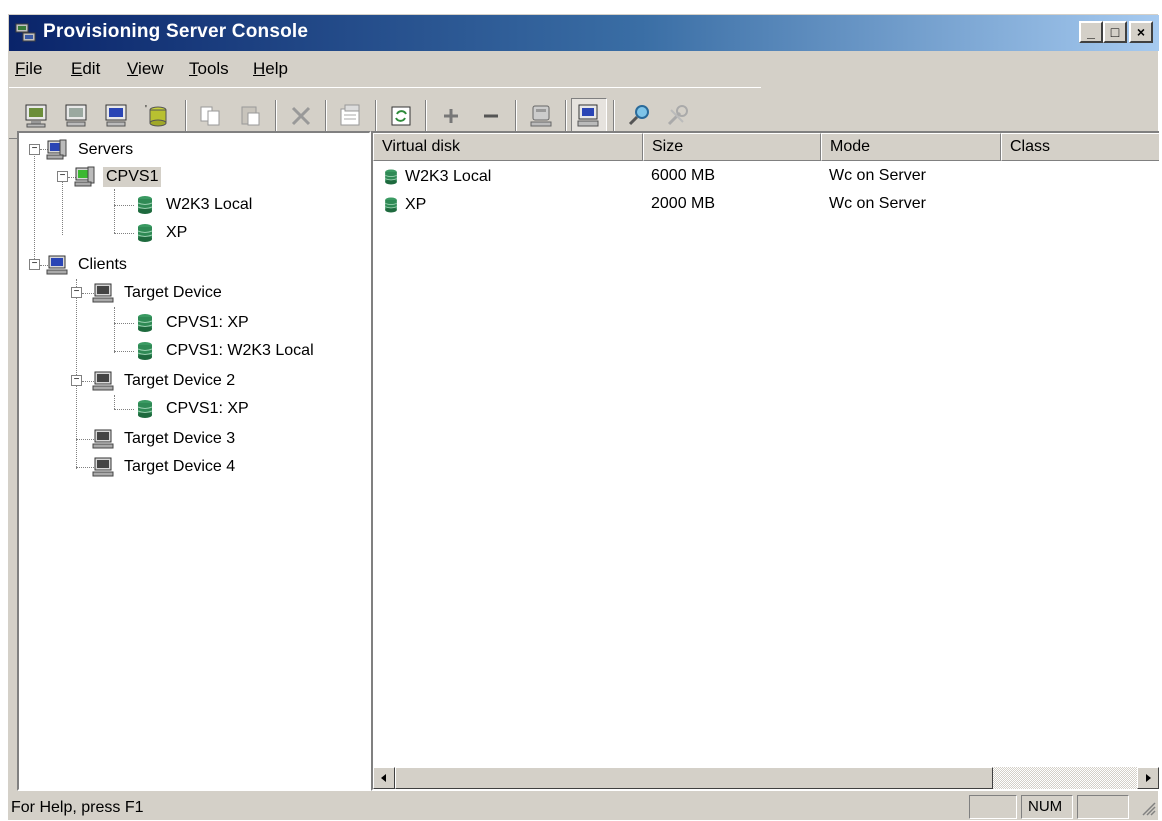  I want to click on resize-grip-icon, so click(1148, 808).